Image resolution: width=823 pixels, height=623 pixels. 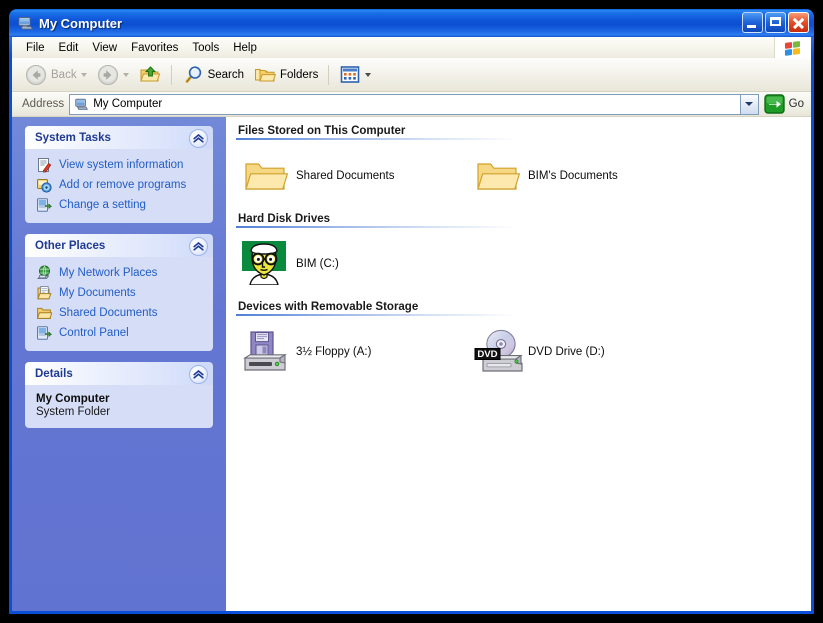 What do you see at coordinates (123, 185) in the screenshot?
I see `sidebar-item-label: Add or remove programs` at bounding box center [123, 185].